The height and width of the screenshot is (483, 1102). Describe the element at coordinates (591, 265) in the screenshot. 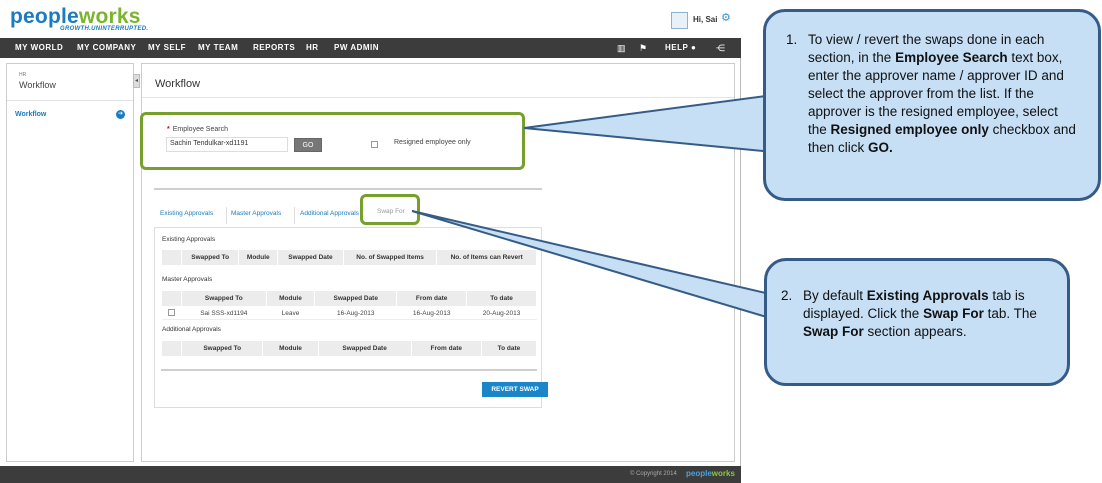

I see `callout-2-pointer` at that location.